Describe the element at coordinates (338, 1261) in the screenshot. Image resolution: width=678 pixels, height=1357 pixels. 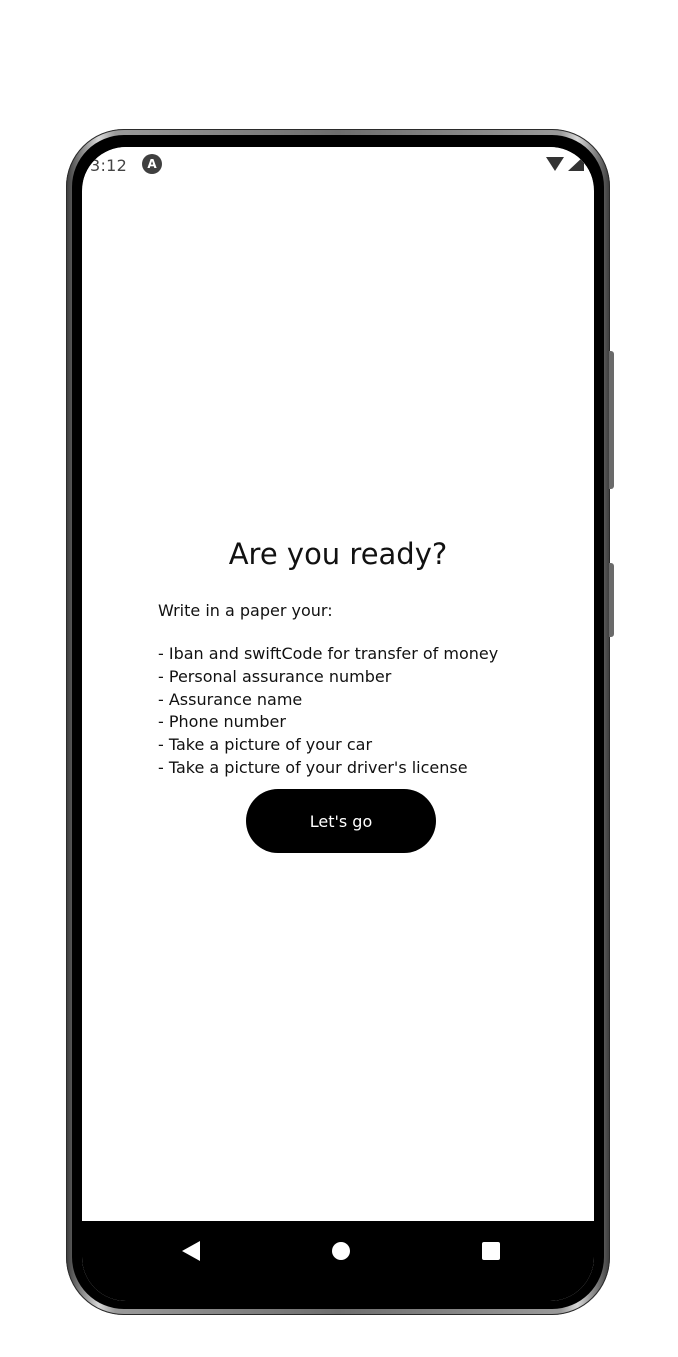
I see `navigation-bar` at that location.